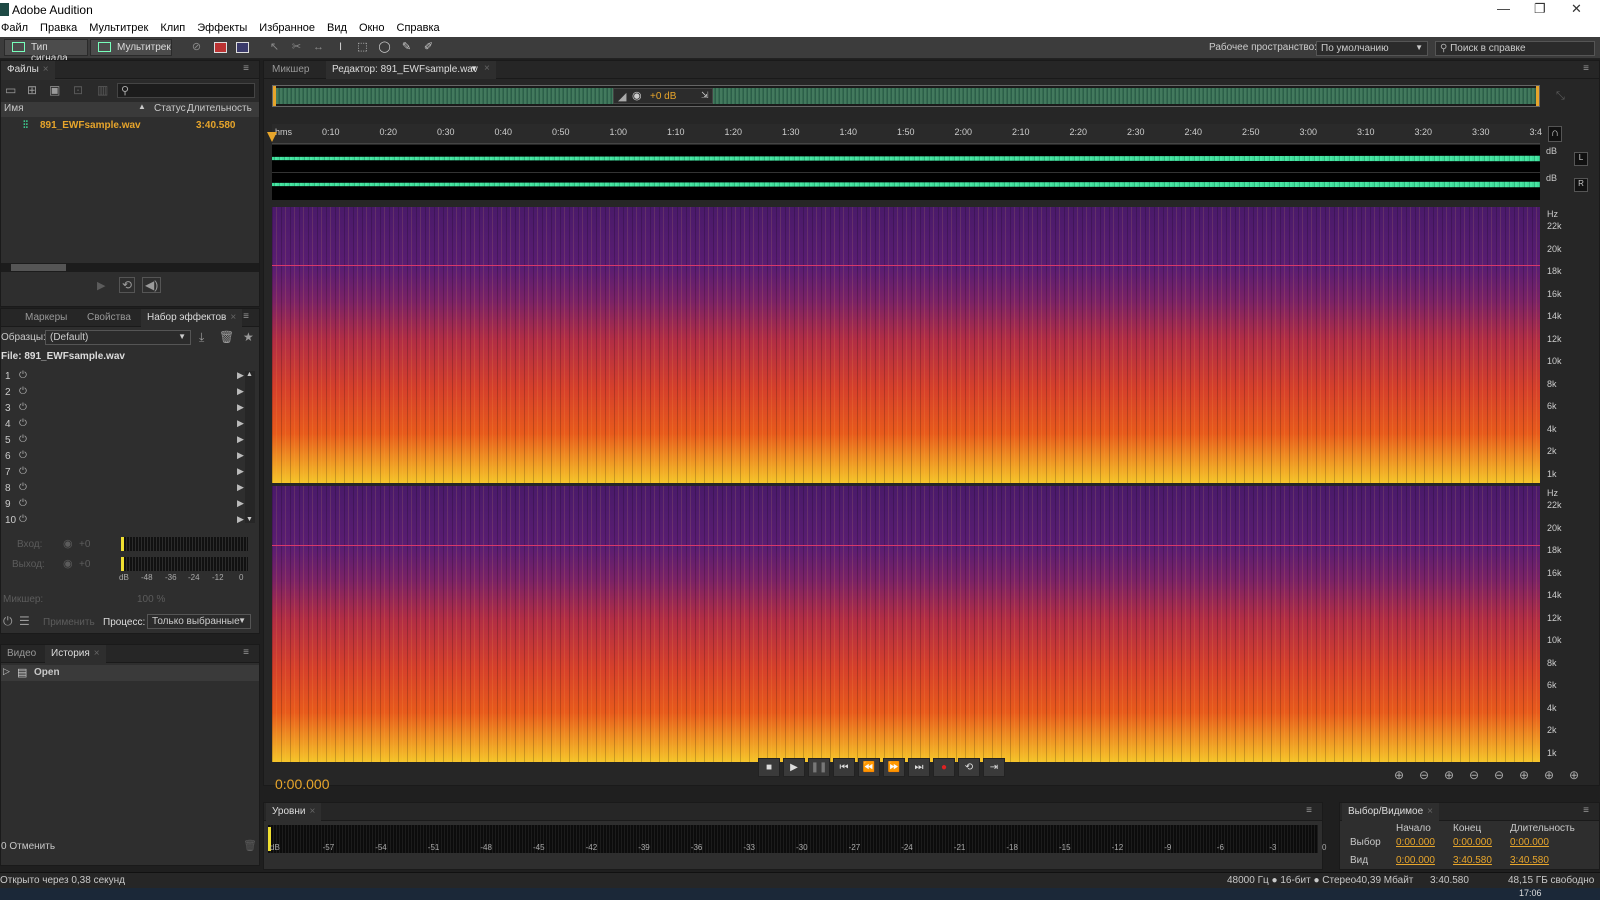  Describe the element at coordinates (249, 519) in the screenshot. I see `scroll-down-icon: ▼` at that location.